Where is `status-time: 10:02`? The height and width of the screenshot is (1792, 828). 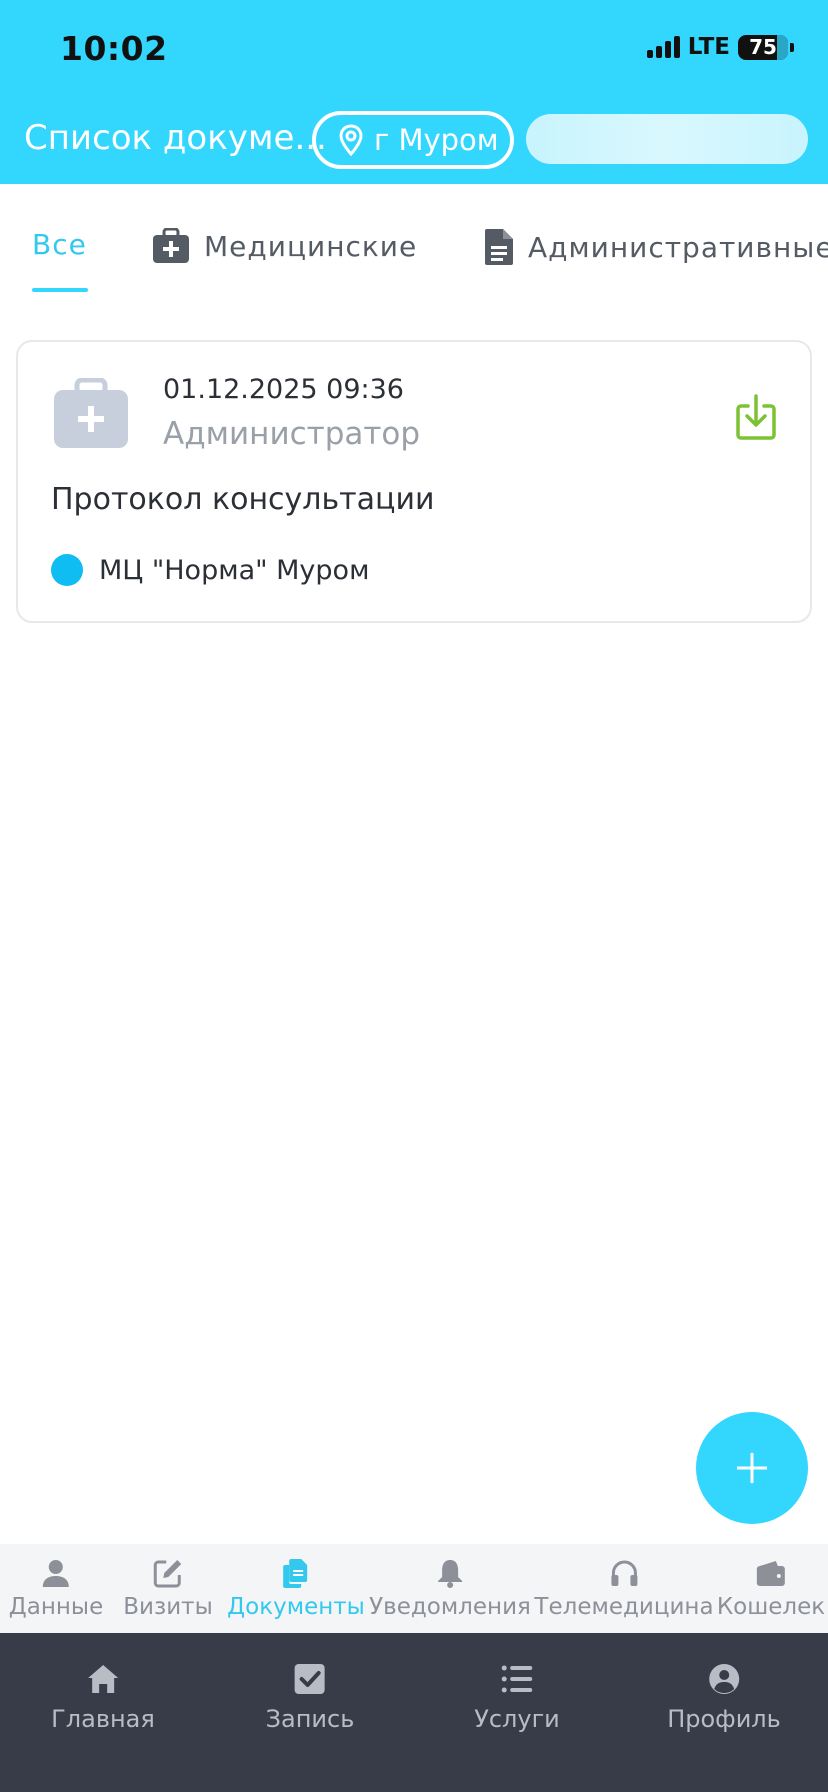
status-time: 10:02 is located at coordinates (114, 48).